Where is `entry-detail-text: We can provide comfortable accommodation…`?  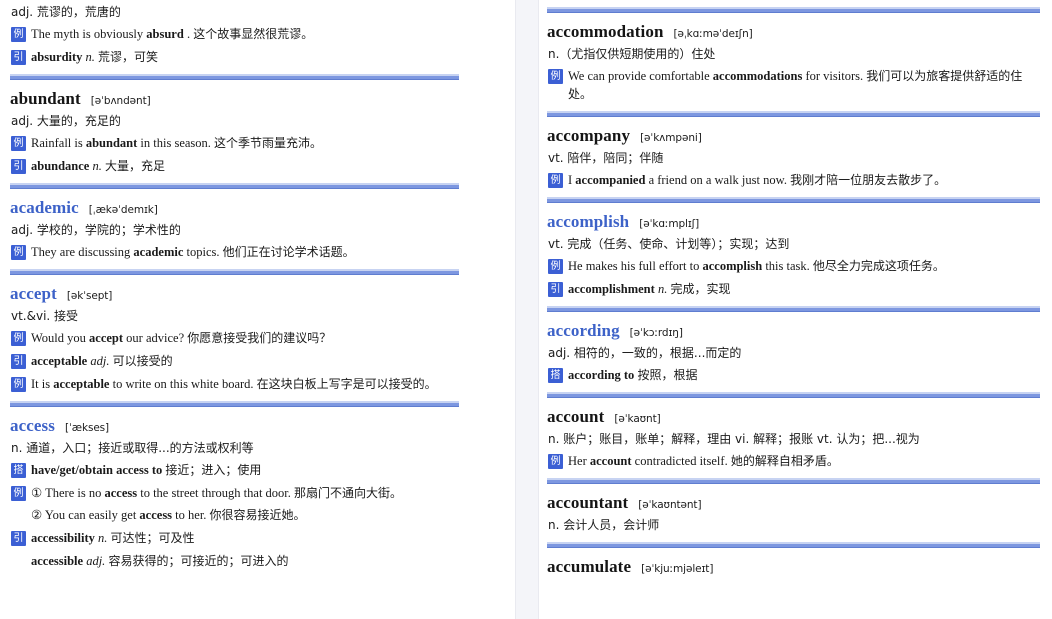
entry-detail-text: We can provide comfortable accommodation… is located at coordinates (795, 85).